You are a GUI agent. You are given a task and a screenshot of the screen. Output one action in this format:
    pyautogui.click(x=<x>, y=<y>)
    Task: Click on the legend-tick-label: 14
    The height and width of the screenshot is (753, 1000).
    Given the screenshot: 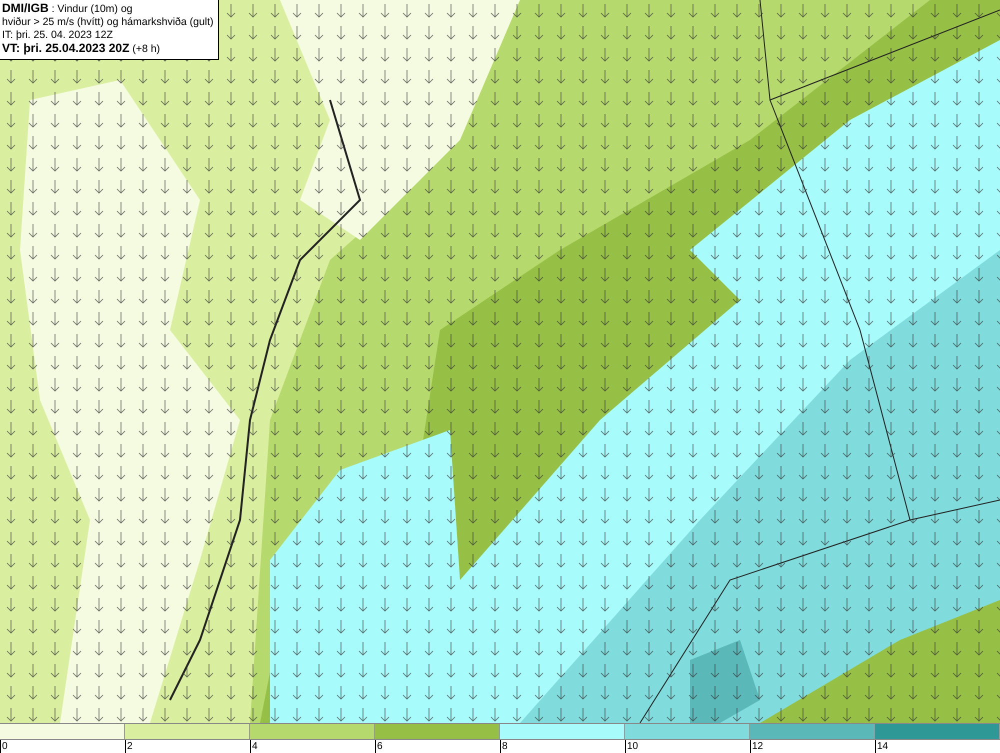 What is the action you would take?
    pyautogui.click(x=882, y=746)
    